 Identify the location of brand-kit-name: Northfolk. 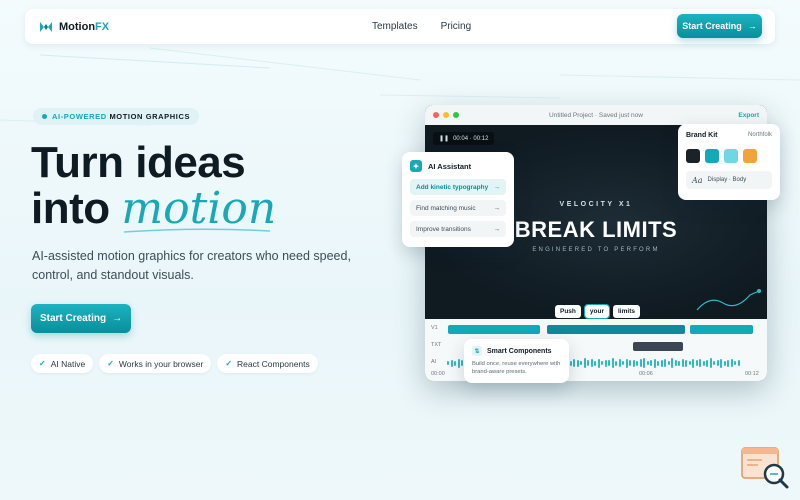
(759, 135).